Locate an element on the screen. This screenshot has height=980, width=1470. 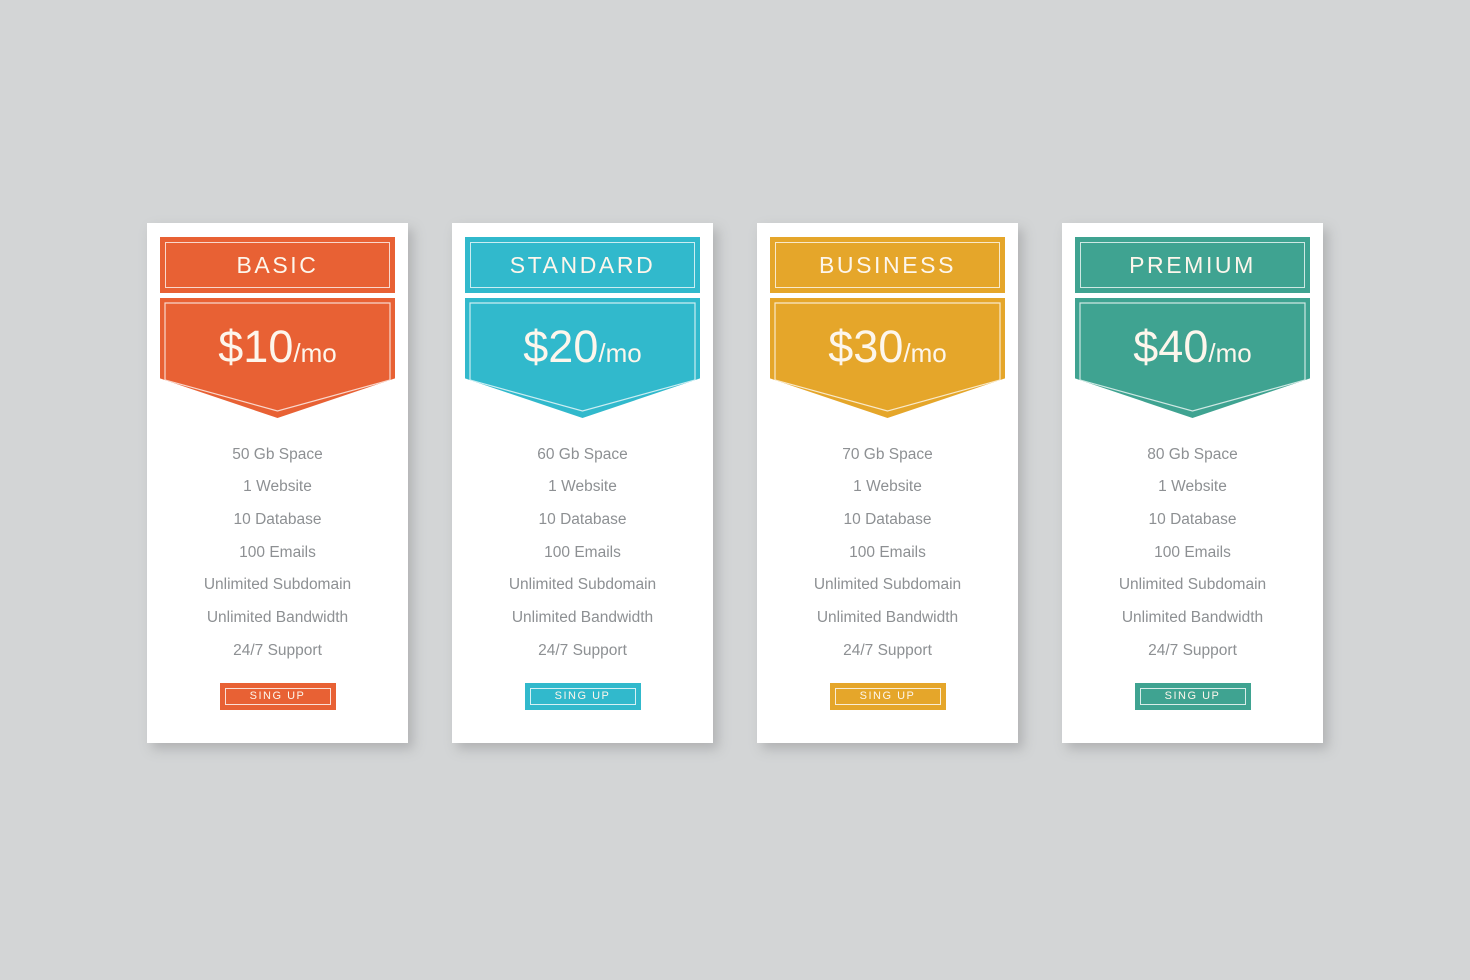
plan-header: PREMIUM is located at coordinates (1192, 265).